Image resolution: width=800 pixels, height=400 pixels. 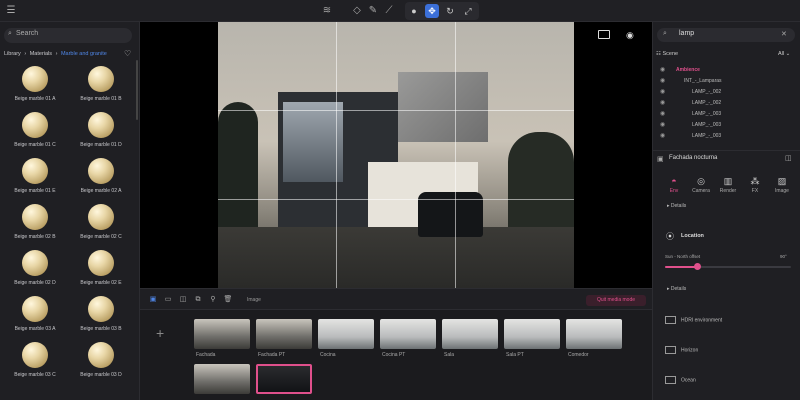 I want to click on tab-fx: ⁂ FX, so click(x=755, y=187).